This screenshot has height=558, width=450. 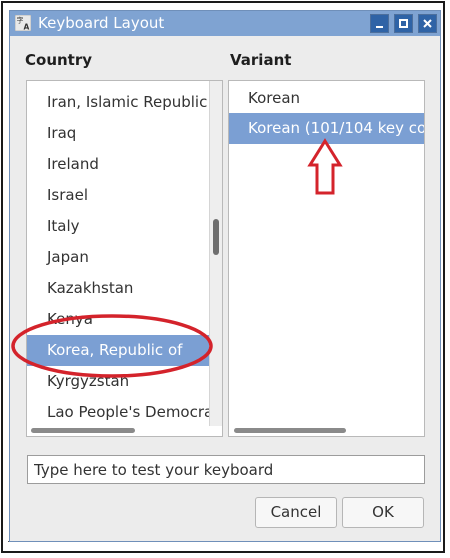 I want to click on svg-text: 字, so click(x=20, y=20).